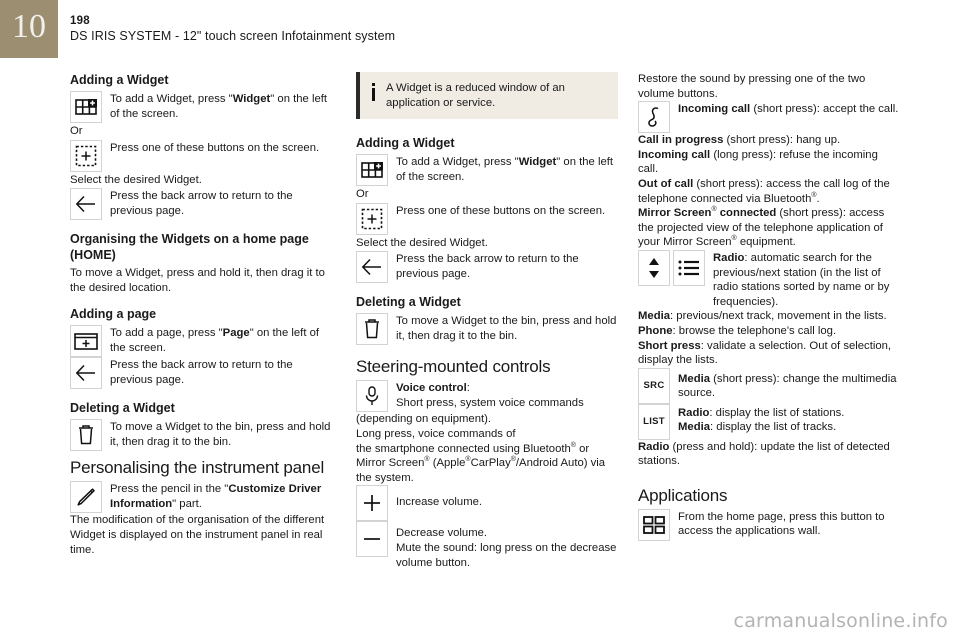 This screenshot has height=640, width=960. I want to click on list-radio-line: Radio: display the list of stations., so click(761, 413).